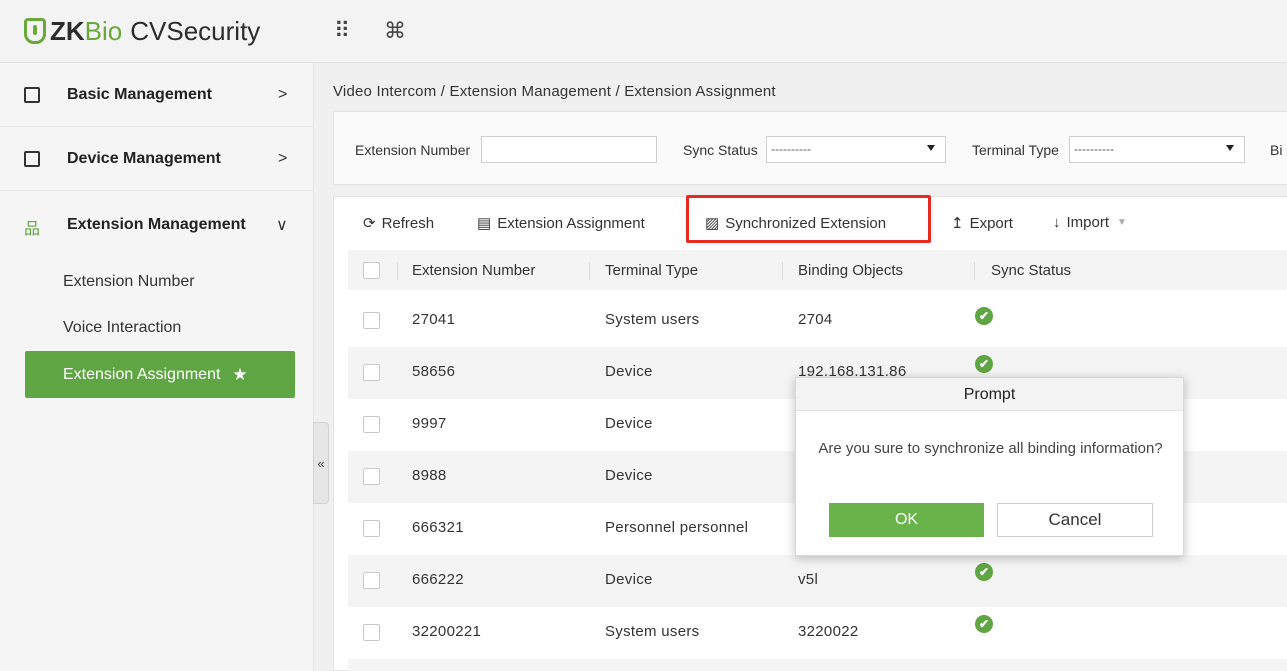 The image size is (1287, 671). What do you see at coordinates (1015, 150) in the screenshot?
I see `terminal-type-label: Terminal Type` at bounding box center [1015, 150].